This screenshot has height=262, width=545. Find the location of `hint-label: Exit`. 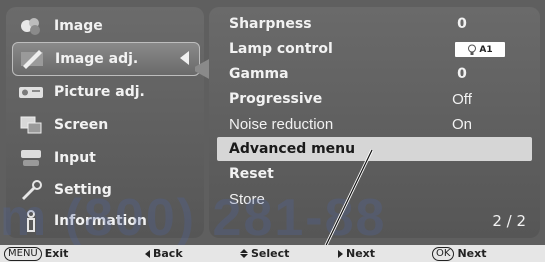

hint-label: Exit is located at coordinates (56, 253).